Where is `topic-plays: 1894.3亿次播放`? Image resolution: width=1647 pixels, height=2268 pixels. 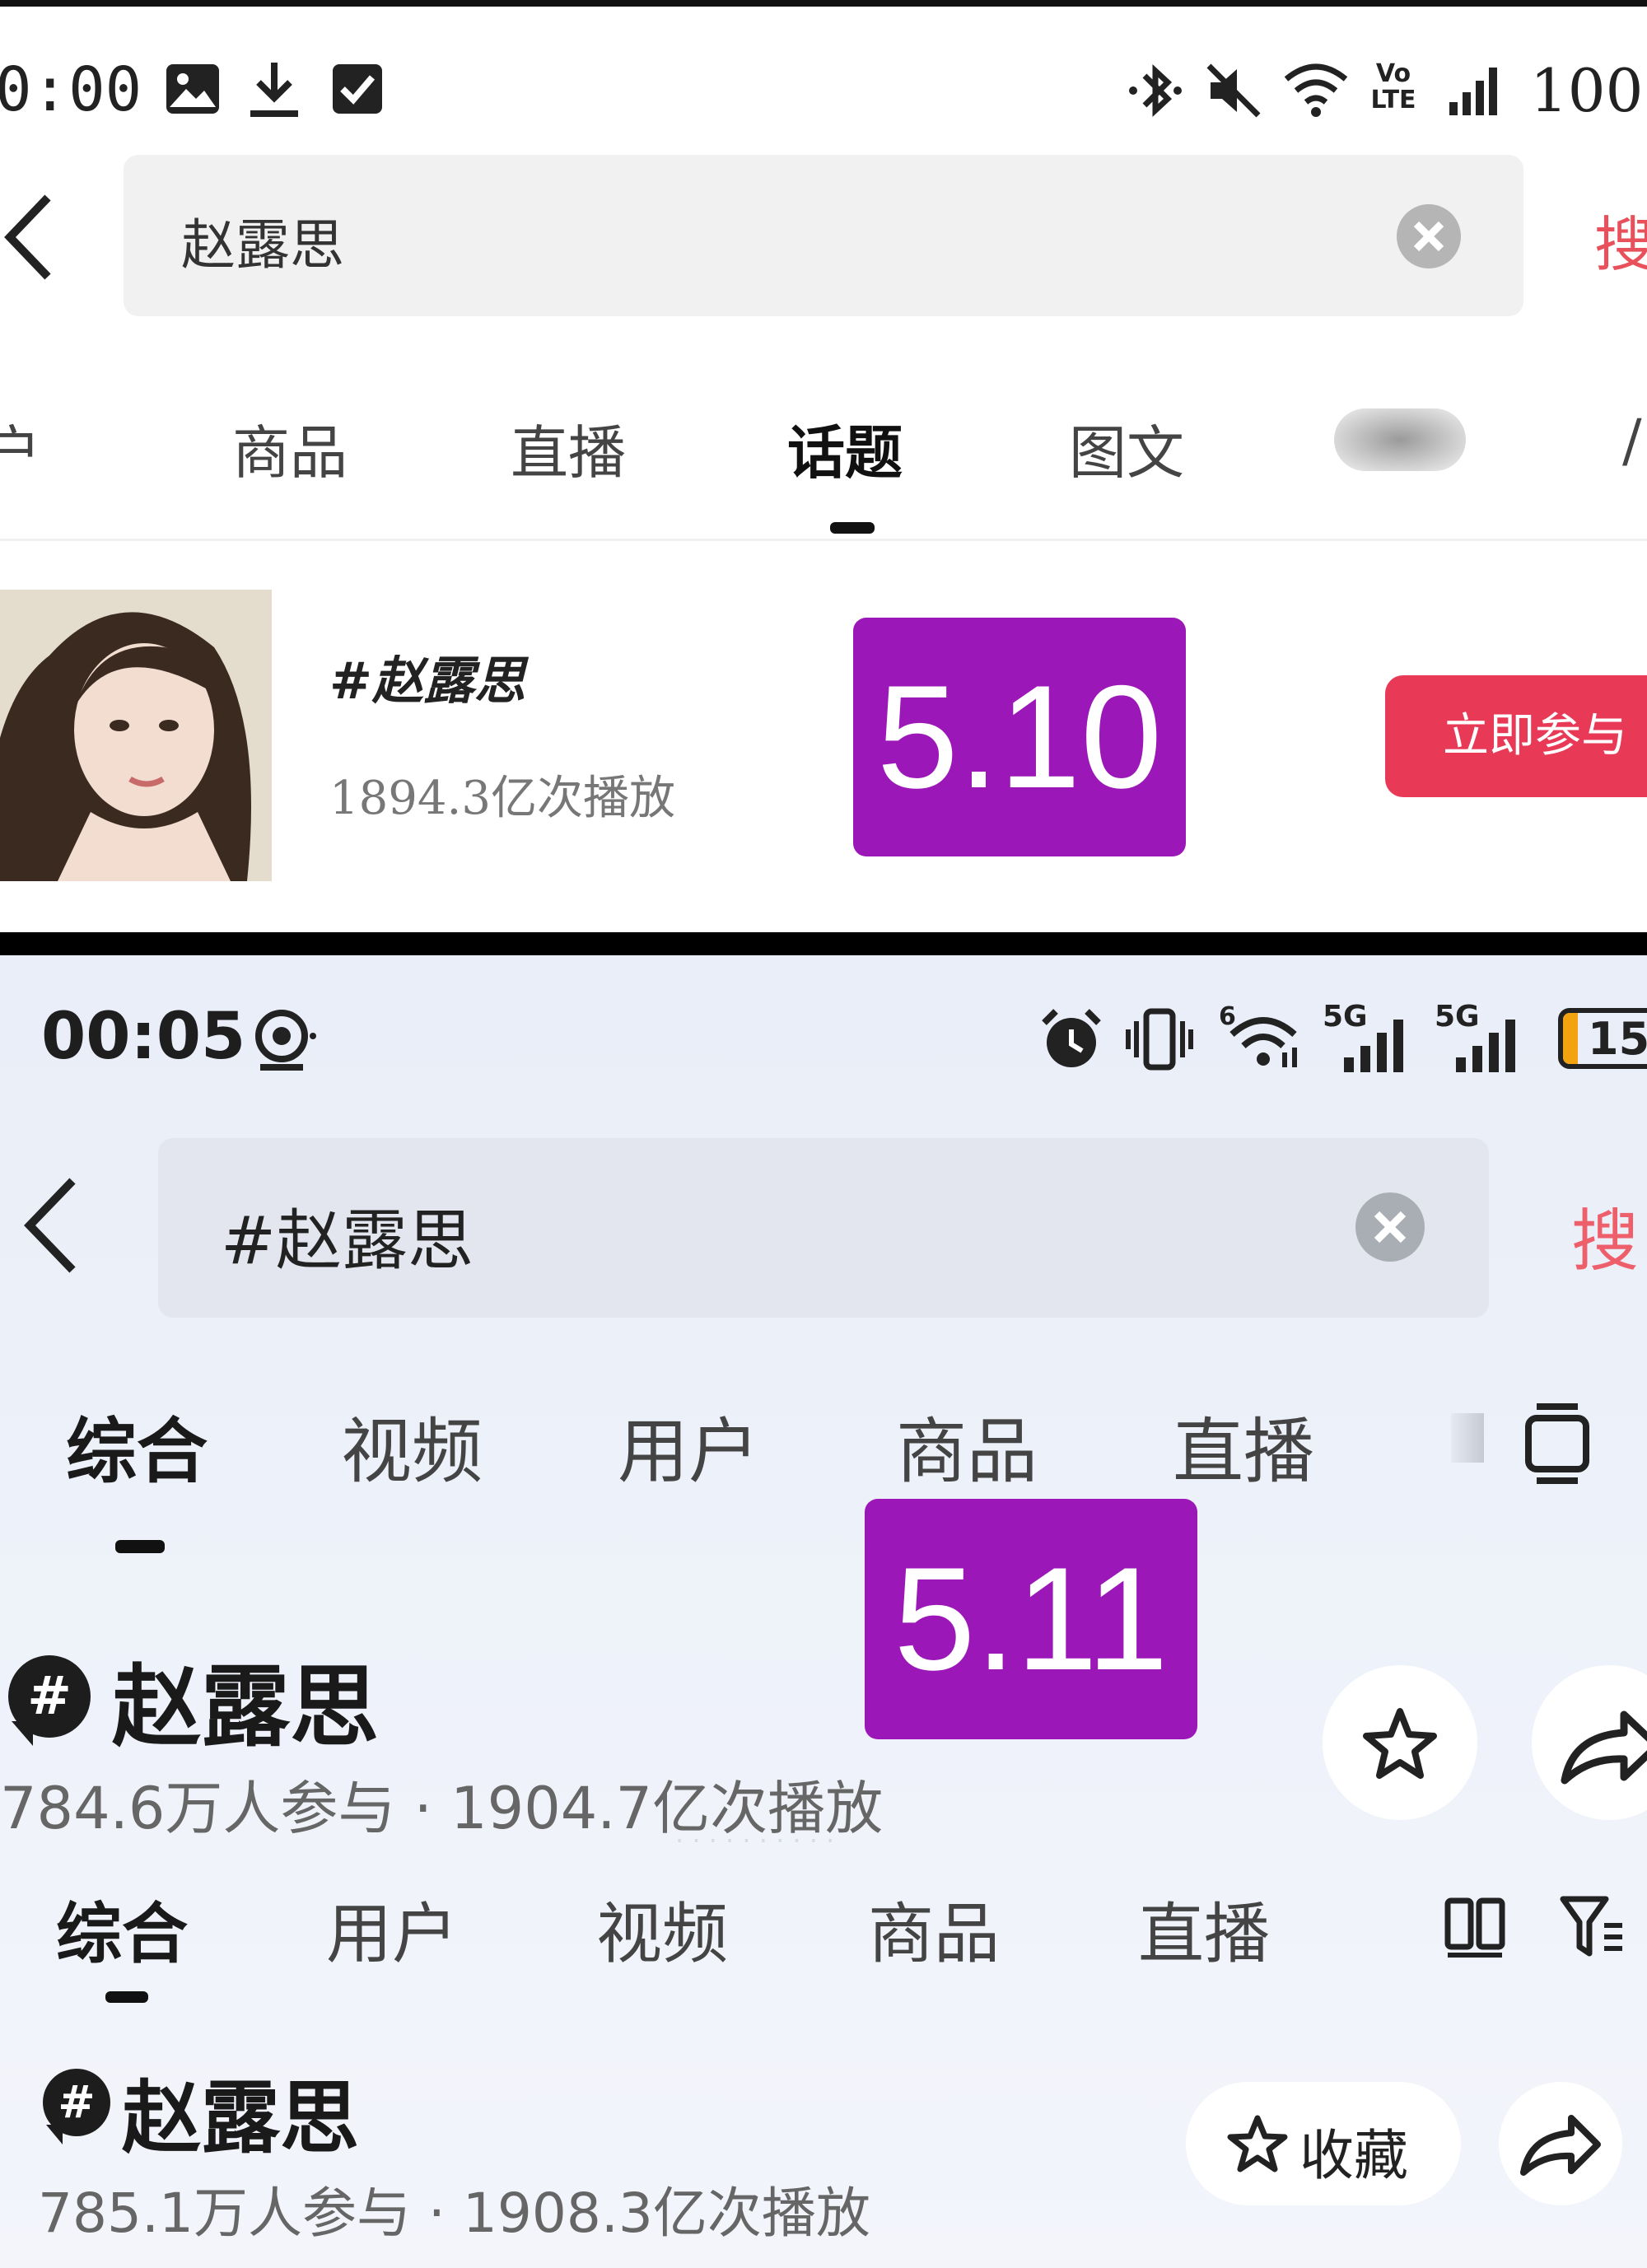
topic-plays: 1894.3亿次播放 is located at coordinates (502, 798).